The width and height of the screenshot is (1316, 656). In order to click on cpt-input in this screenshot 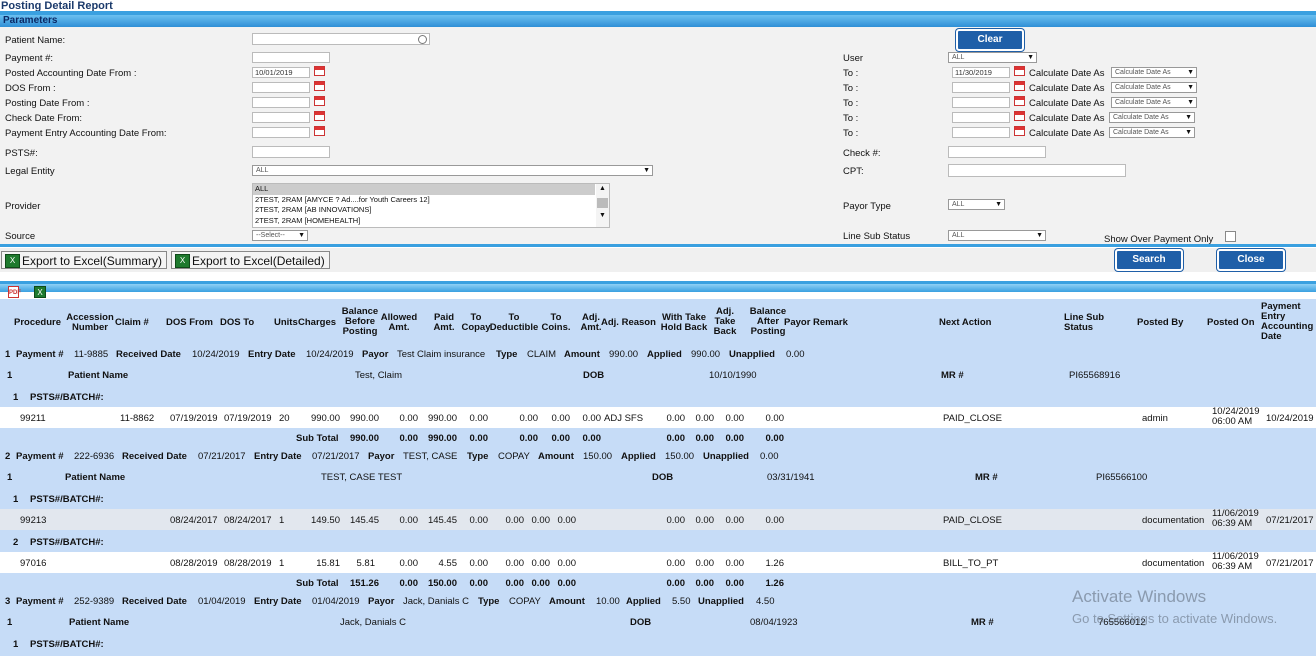, I will do `click(1037, 170)`.